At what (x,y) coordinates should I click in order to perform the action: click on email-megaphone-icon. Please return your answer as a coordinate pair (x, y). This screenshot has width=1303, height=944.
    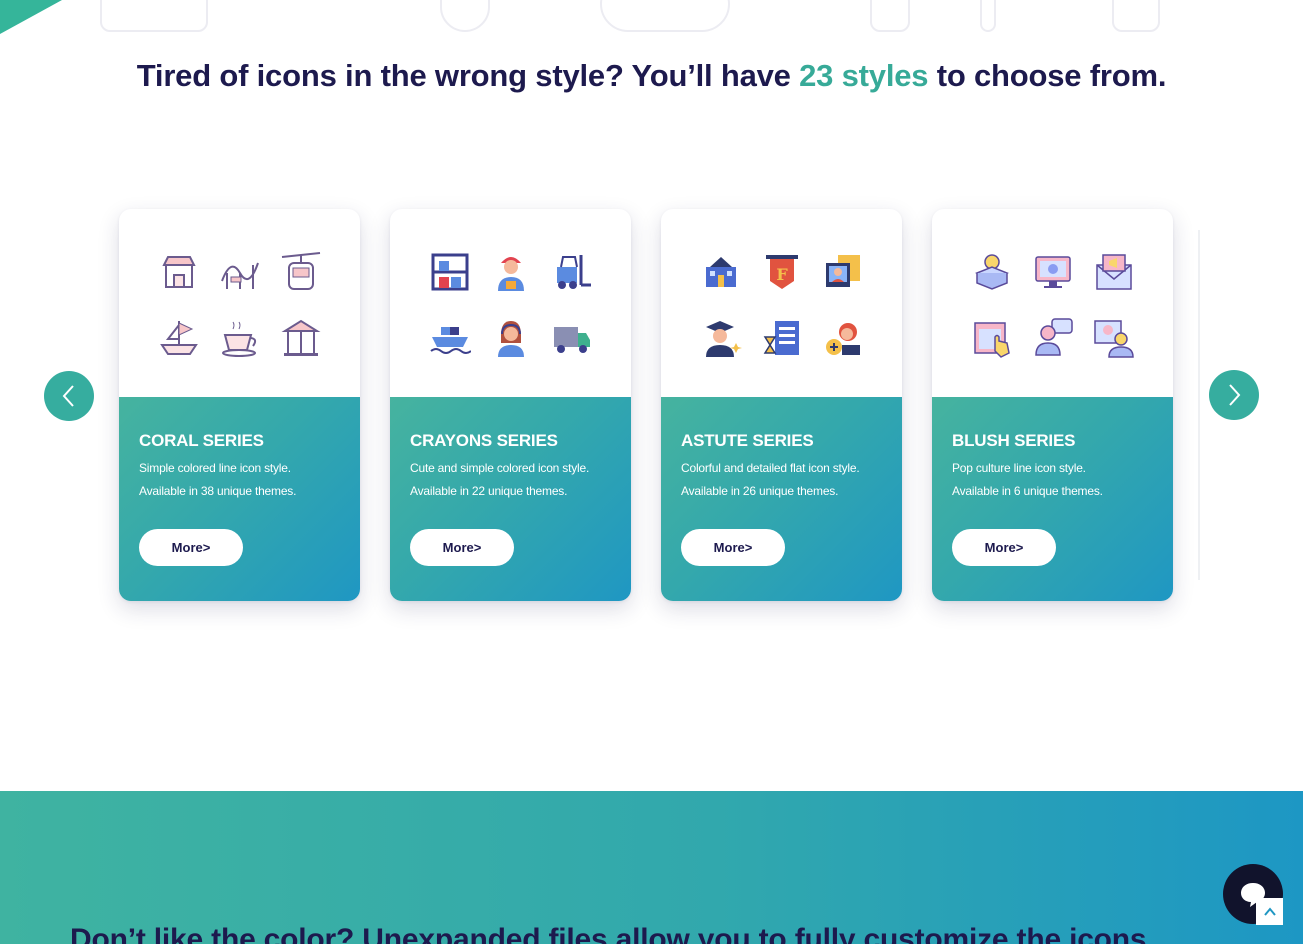
    Looking at the image, I should click on (1114, 272).